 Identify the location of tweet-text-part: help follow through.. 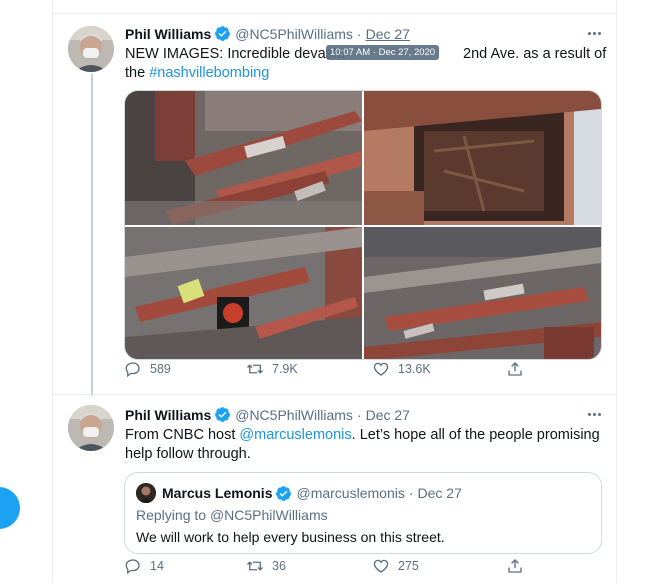
(188, 454).